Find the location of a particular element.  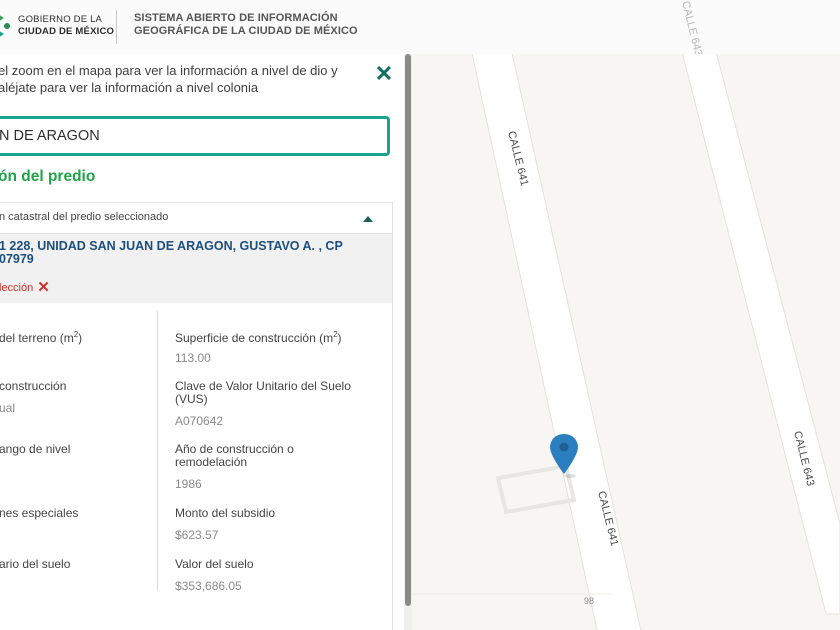

field-label-land-value: Valor del suelo is located at coordinates (214, 564).